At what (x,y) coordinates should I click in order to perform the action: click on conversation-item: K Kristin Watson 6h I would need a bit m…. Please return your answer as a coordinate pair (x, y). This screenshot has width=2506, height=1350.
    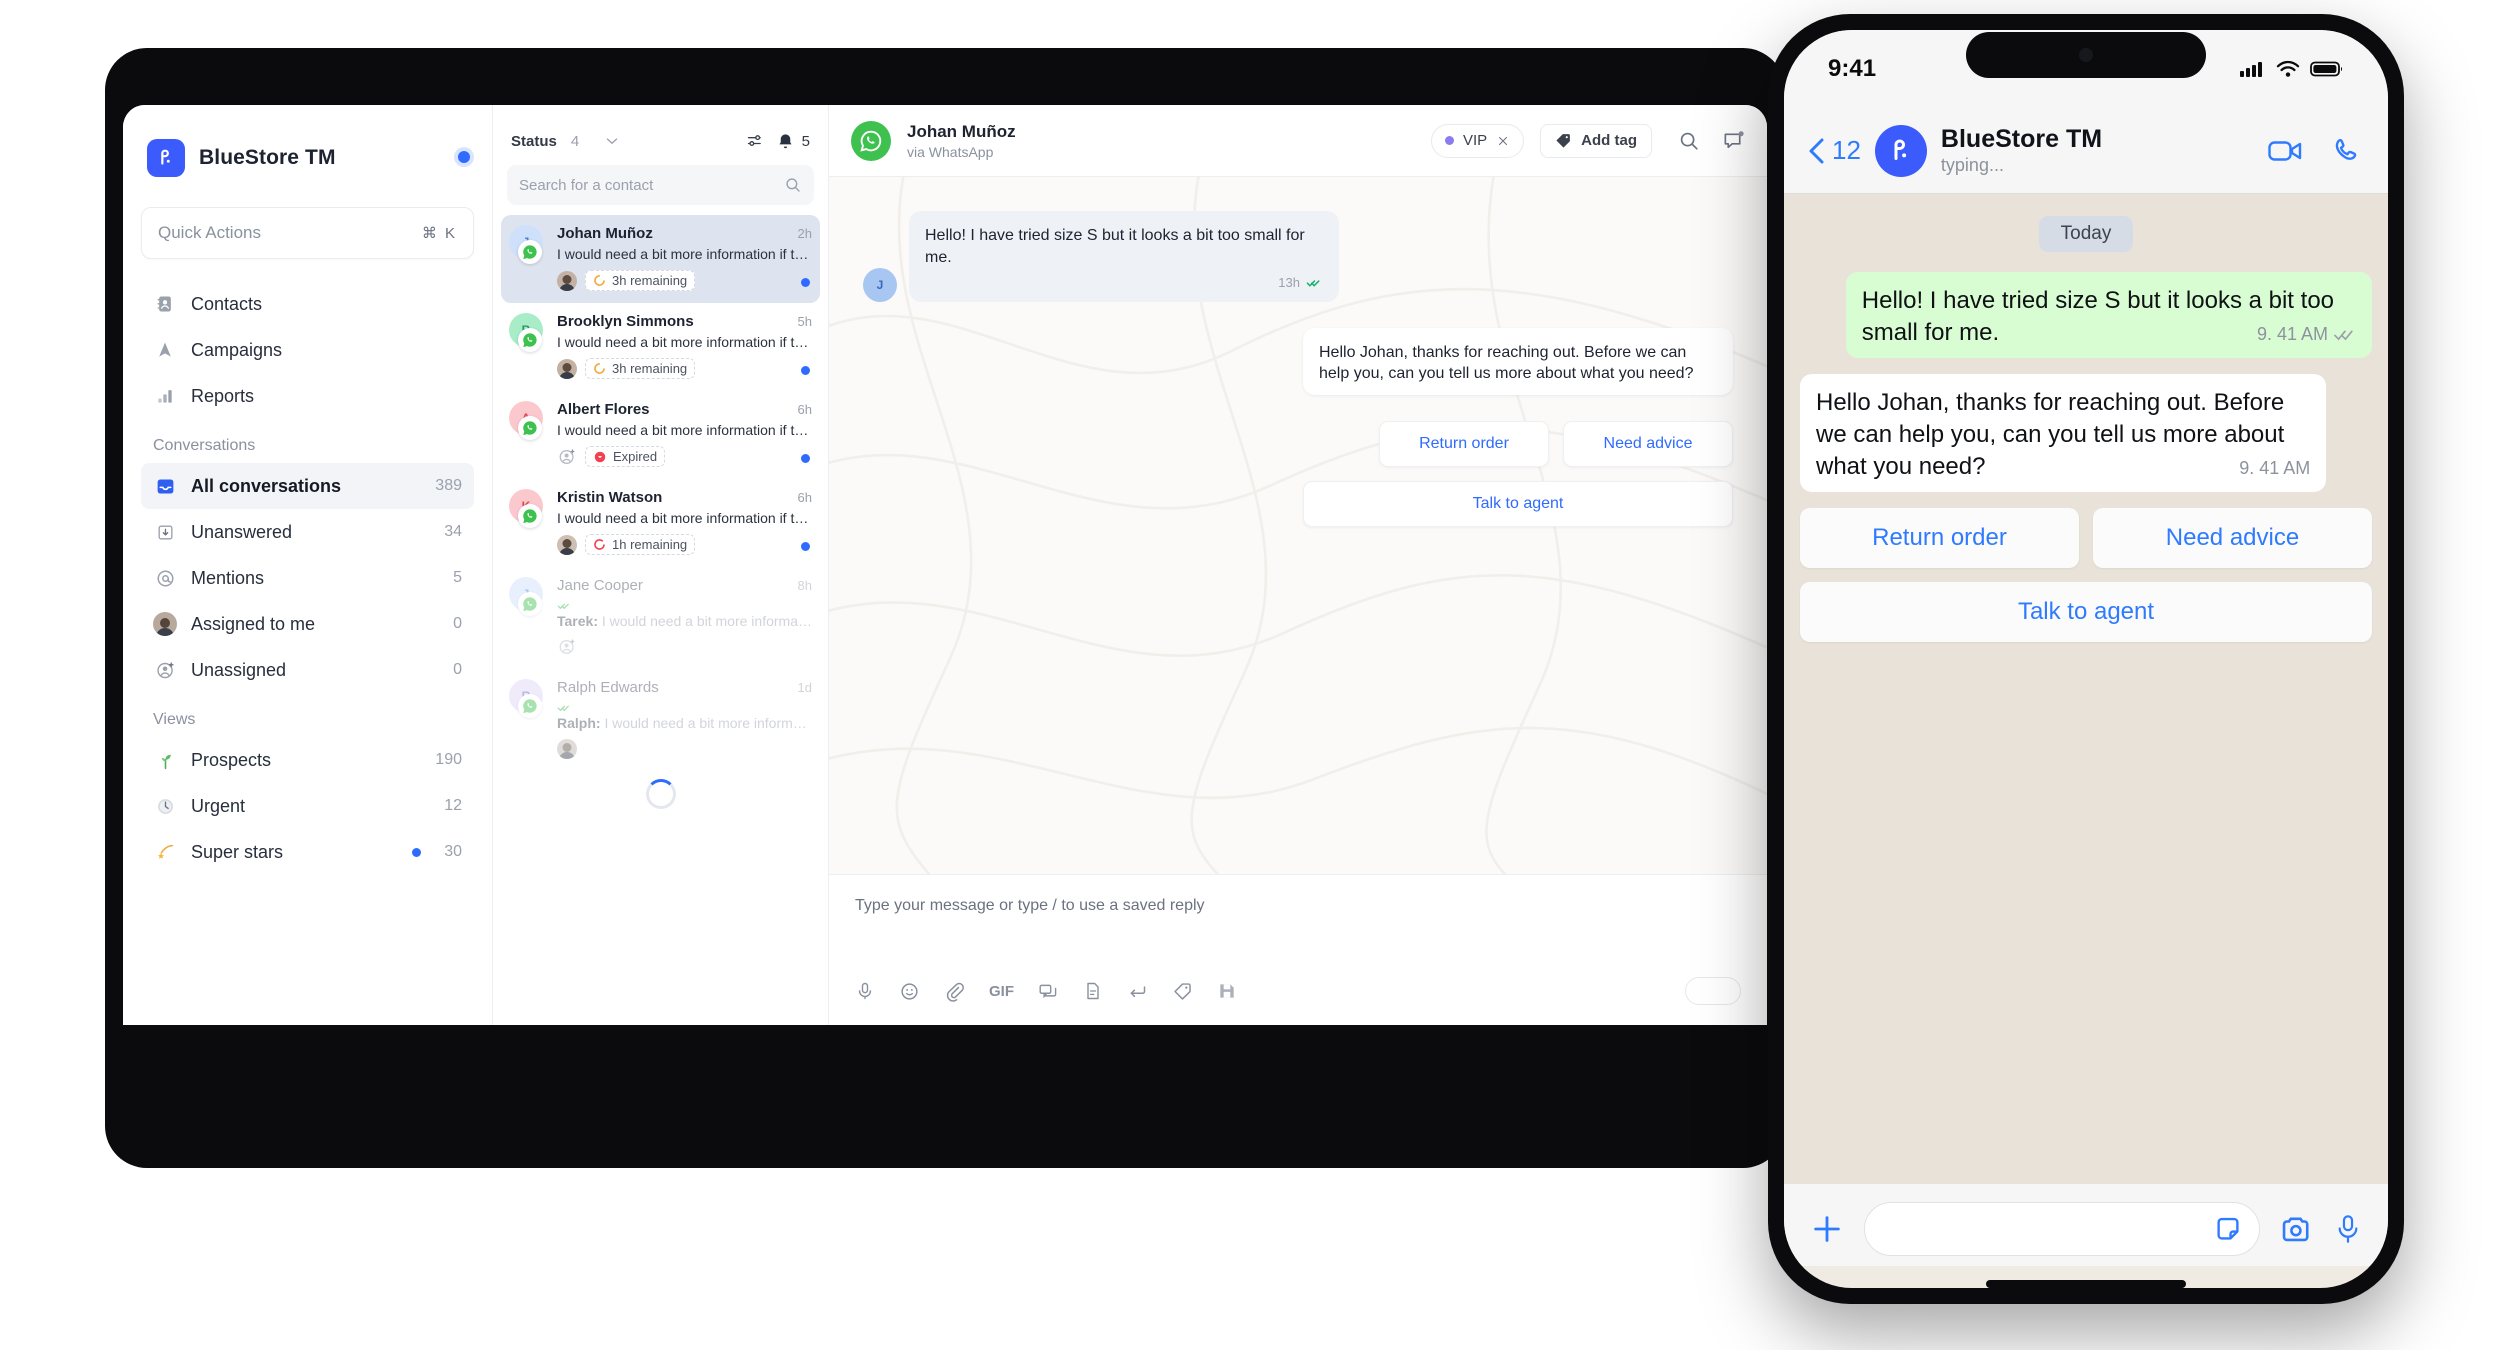
    Looking at the image, I should click on (660, 523).